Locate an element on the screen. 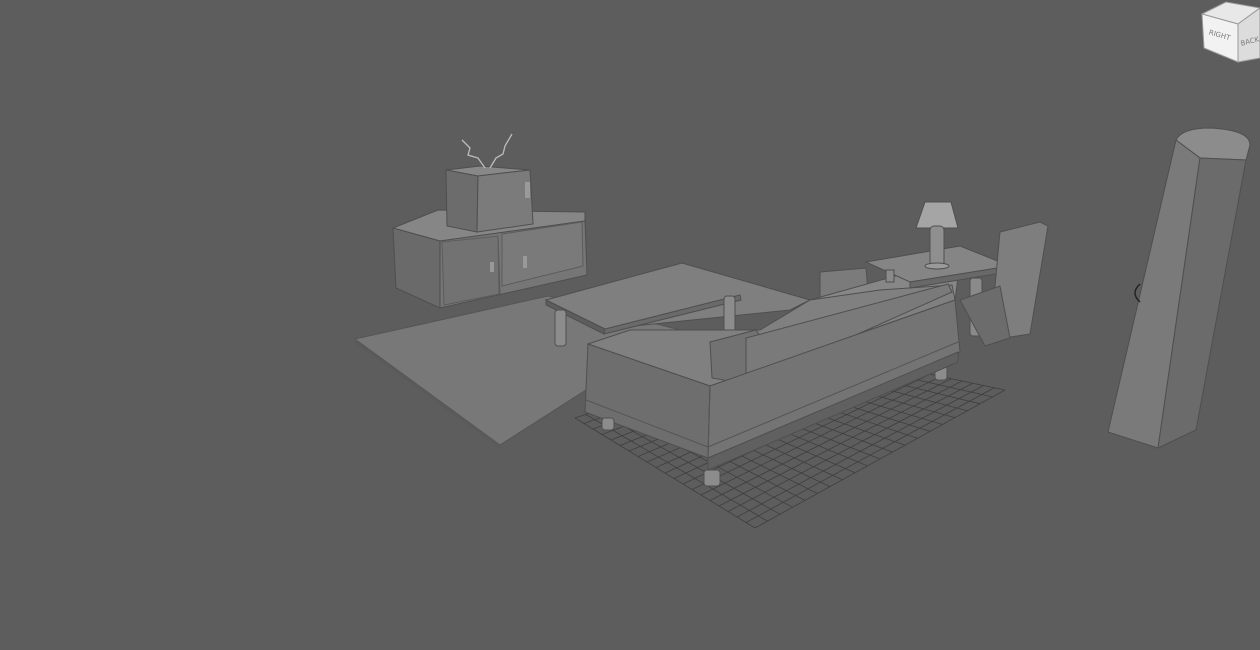  tall-cabinet is located at coordinates (1179, 288).